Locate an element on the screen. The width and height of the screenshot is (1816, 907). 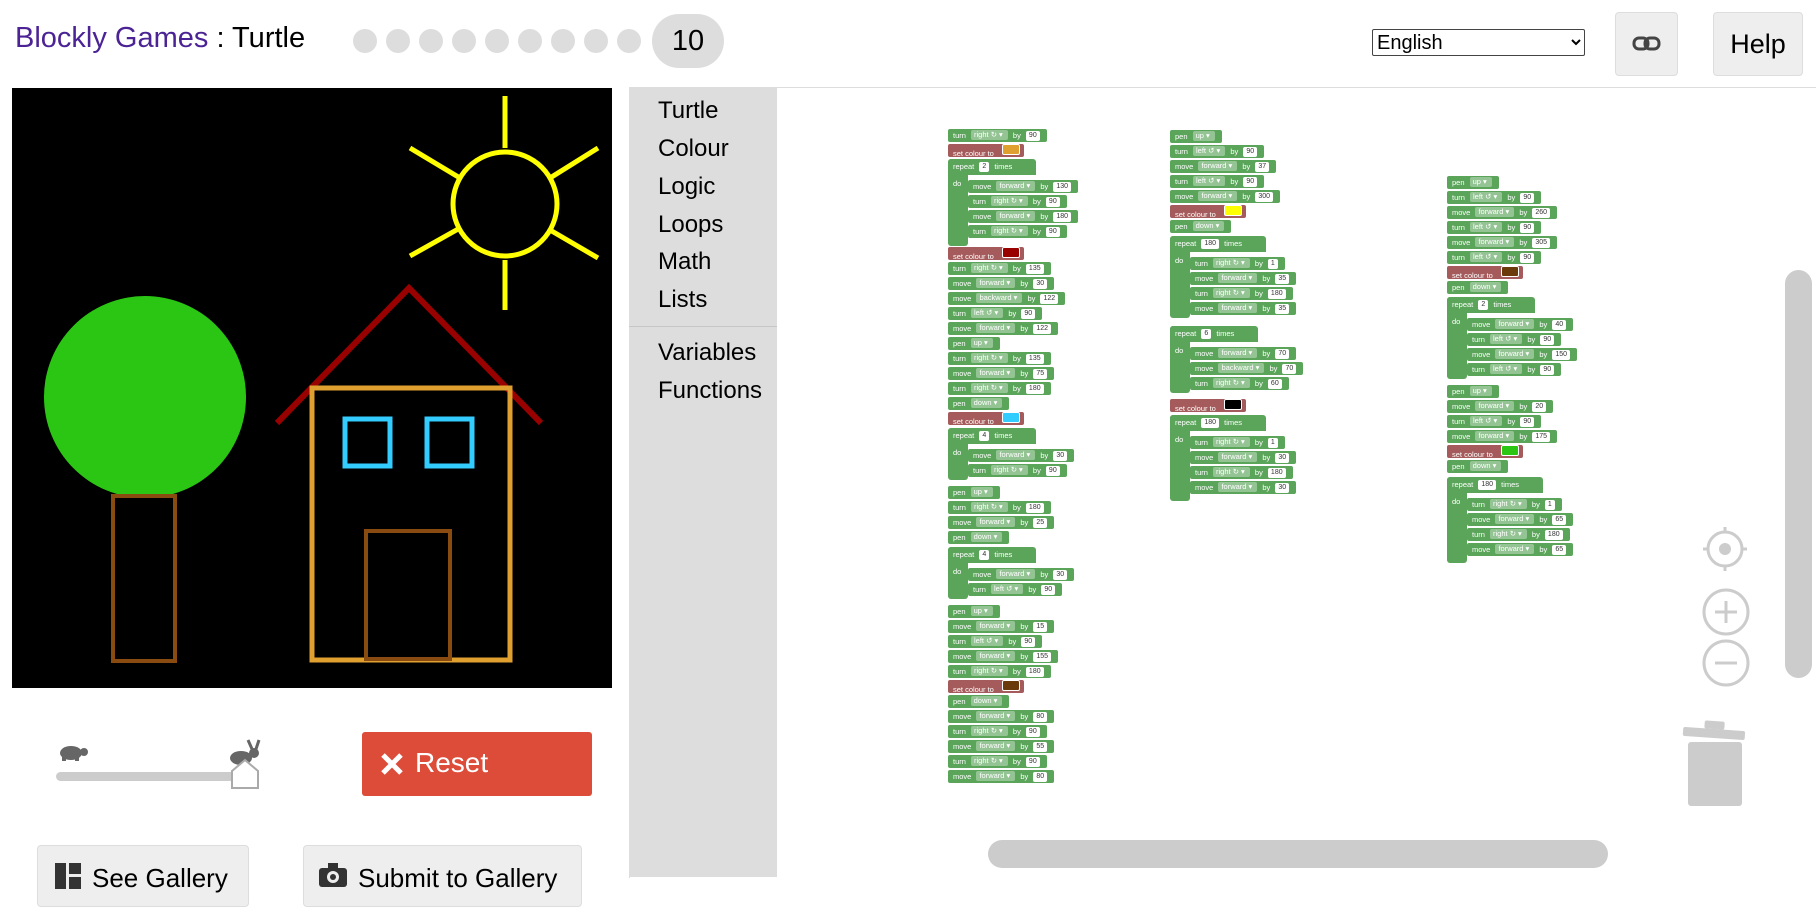
block: move forward ▾ by 55 is located at coordinates (1001, 746).